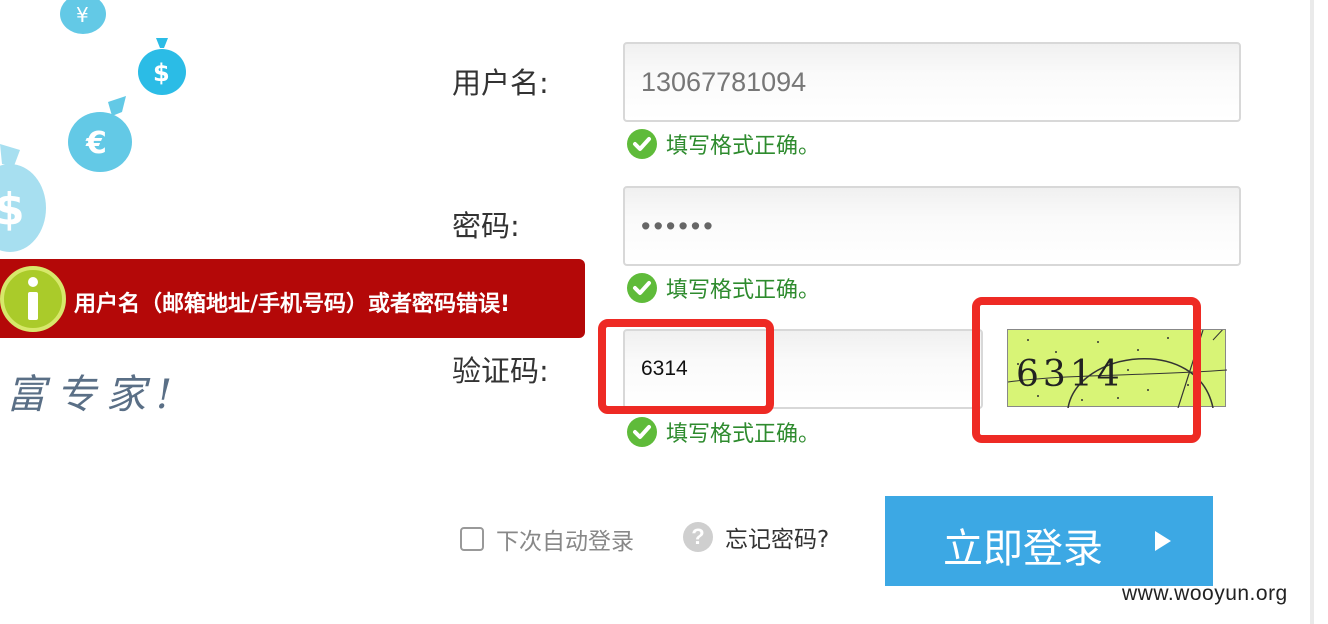 This screenshot has height=624, width=1328. Describe the element at coordinates (698, 537) in the screenshot. I see `question-icon: ?` at that location.